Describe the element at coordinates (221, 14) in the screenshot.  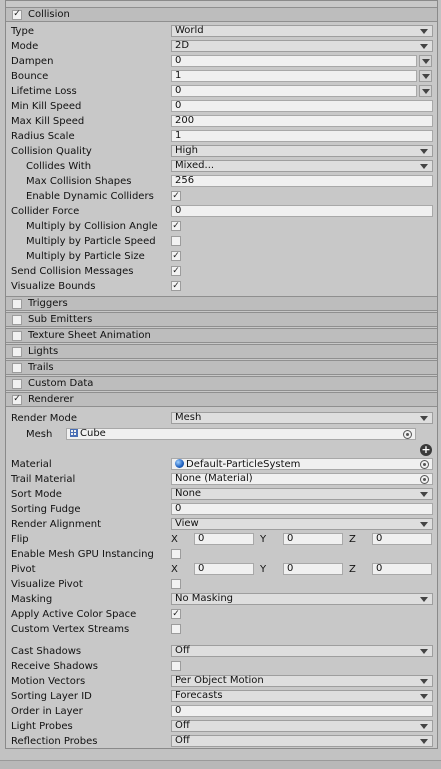
I see `collision-module-header: ✓ Collision` at that location.